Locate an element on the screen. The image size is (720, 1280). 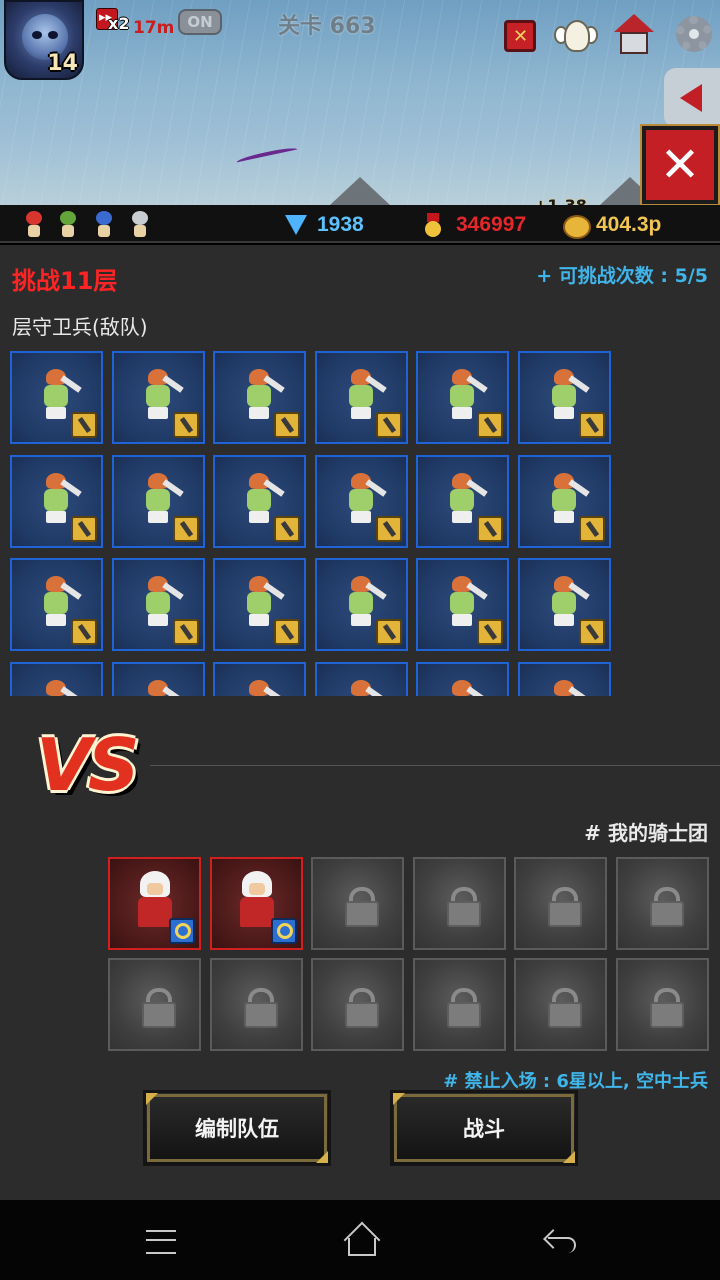
battle-button: 战斗 is located at coordinates (484, 1128).